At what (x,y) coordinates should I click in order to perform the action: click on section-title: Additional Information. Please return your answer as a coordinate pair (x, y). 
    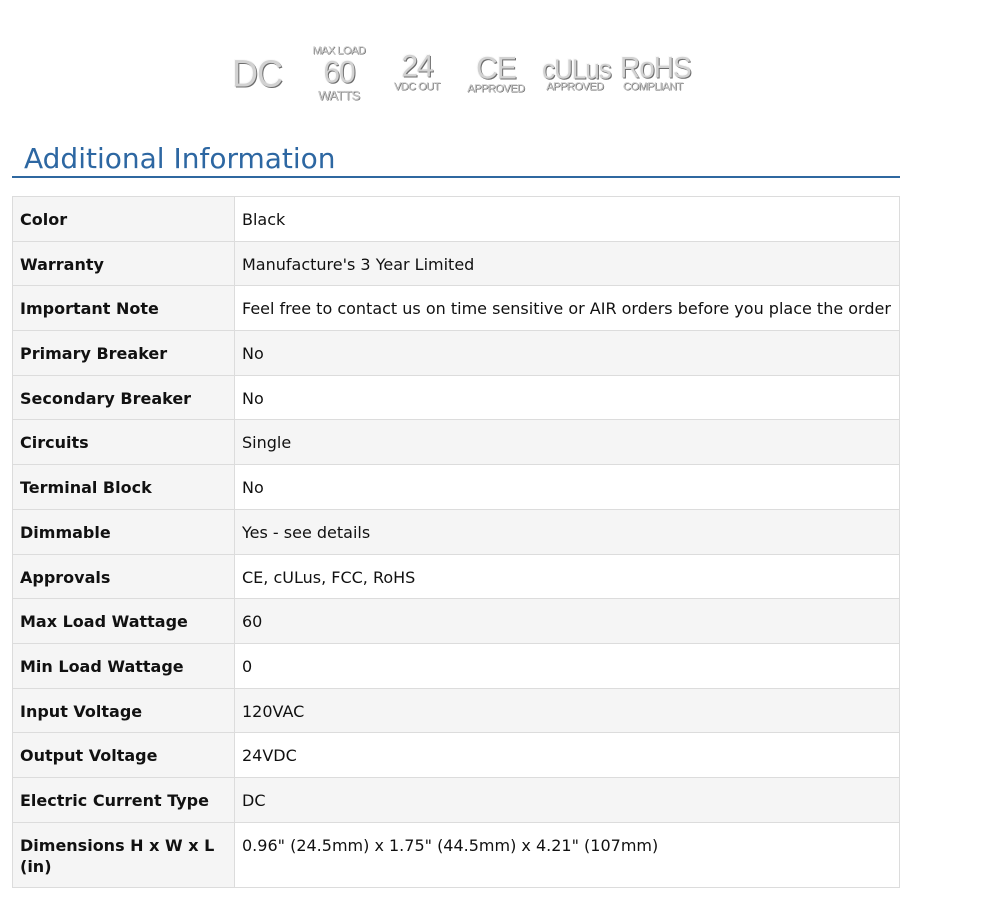
    Looking at the image, I should click on (180, 158).